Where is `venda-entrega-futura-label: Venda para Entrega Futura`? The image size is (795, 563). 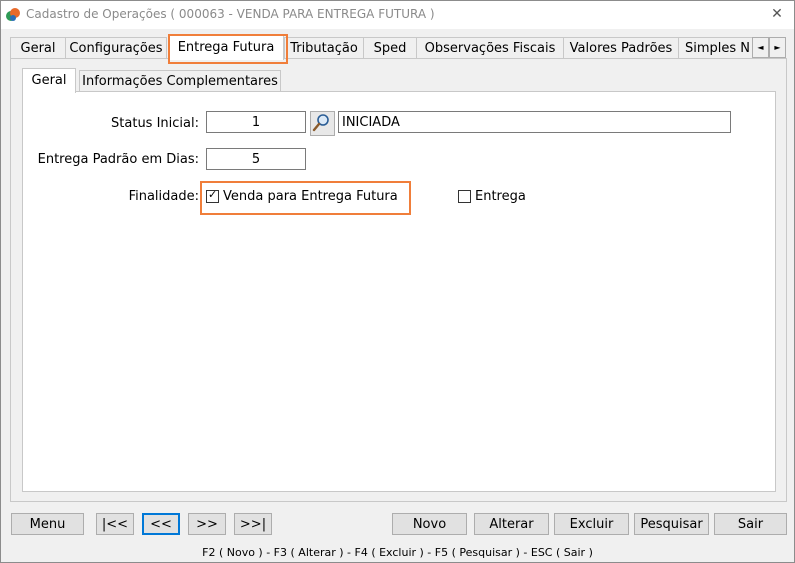
venda-entrega-futura-label: Venda para Entrega Futura is located at coordinates (310, 196).